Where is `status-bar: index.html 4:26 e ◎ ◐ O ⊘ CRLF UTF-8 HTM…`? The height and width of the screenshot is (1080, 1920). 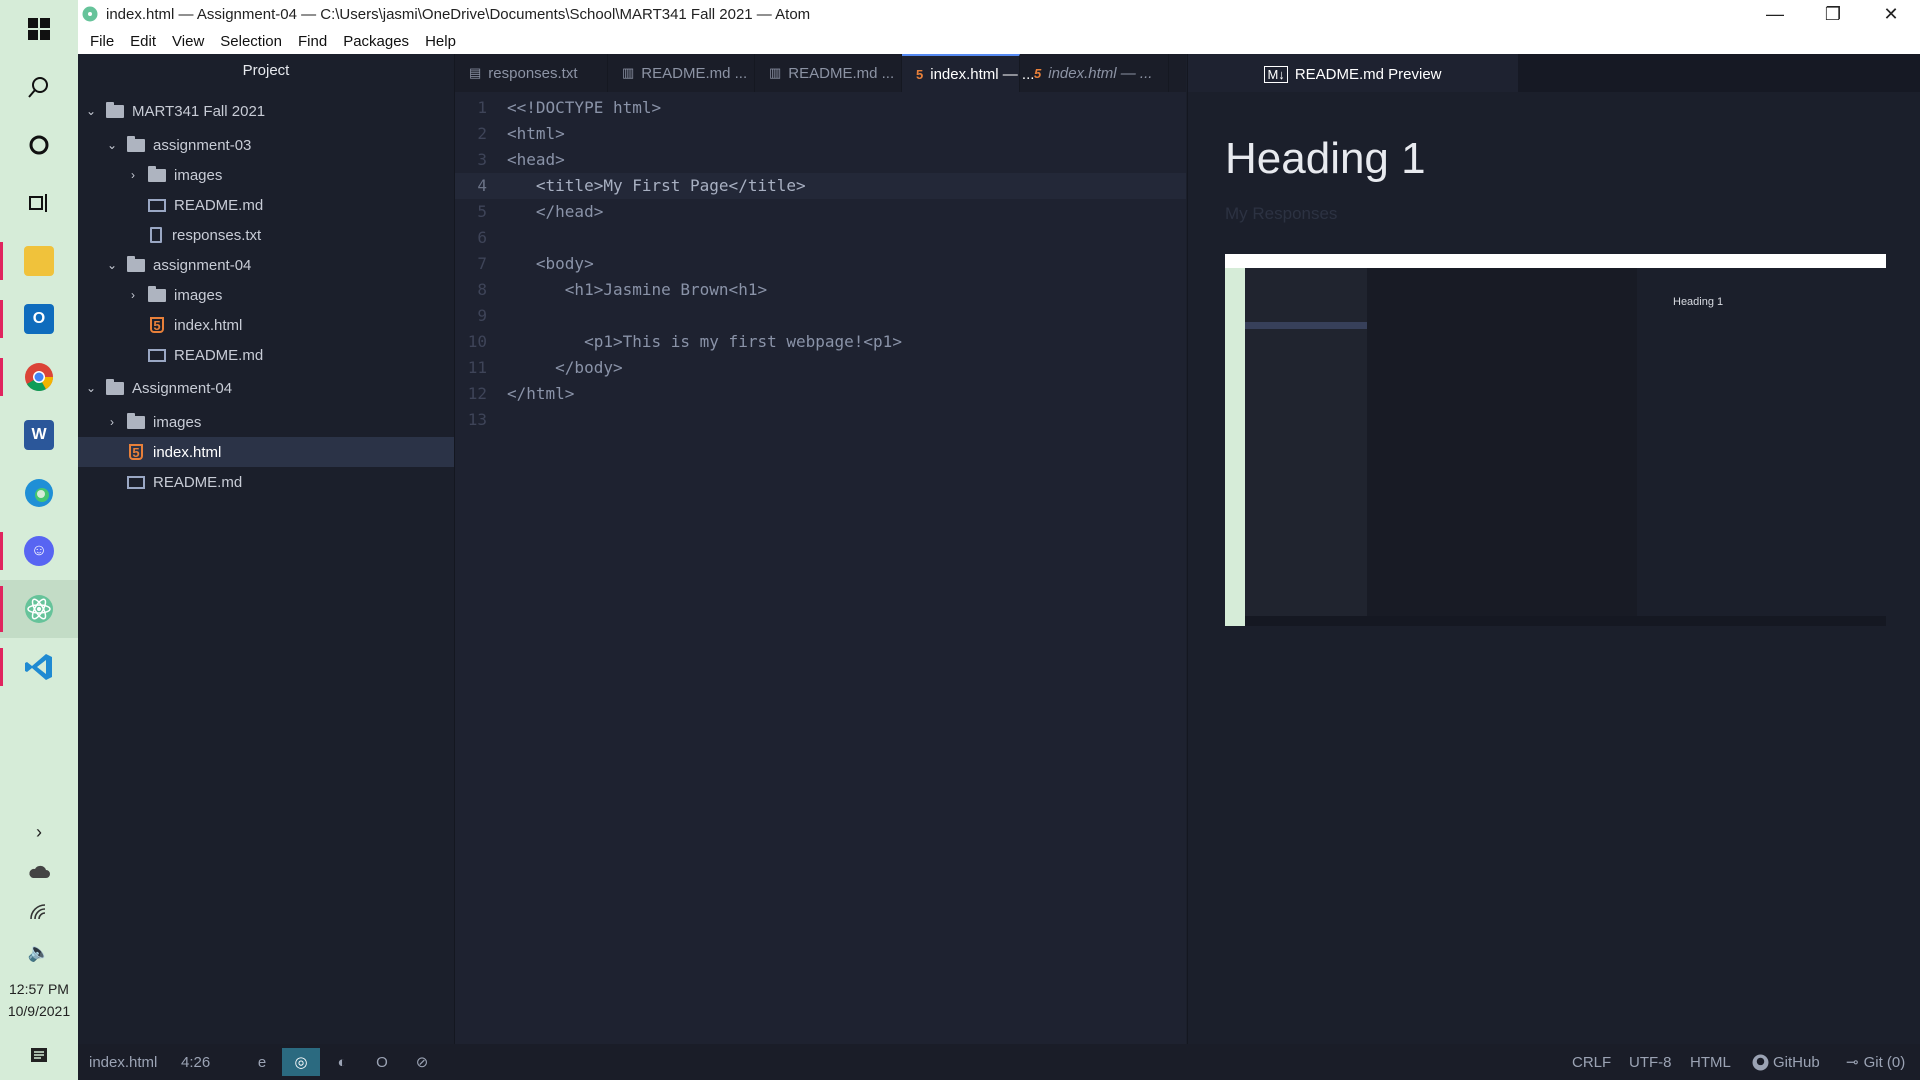 status-bar: index.html 4:26 e ◎ ◐ O ⊘ CRLF UTF-8 HTM… is located at coordinates (999, 1062).